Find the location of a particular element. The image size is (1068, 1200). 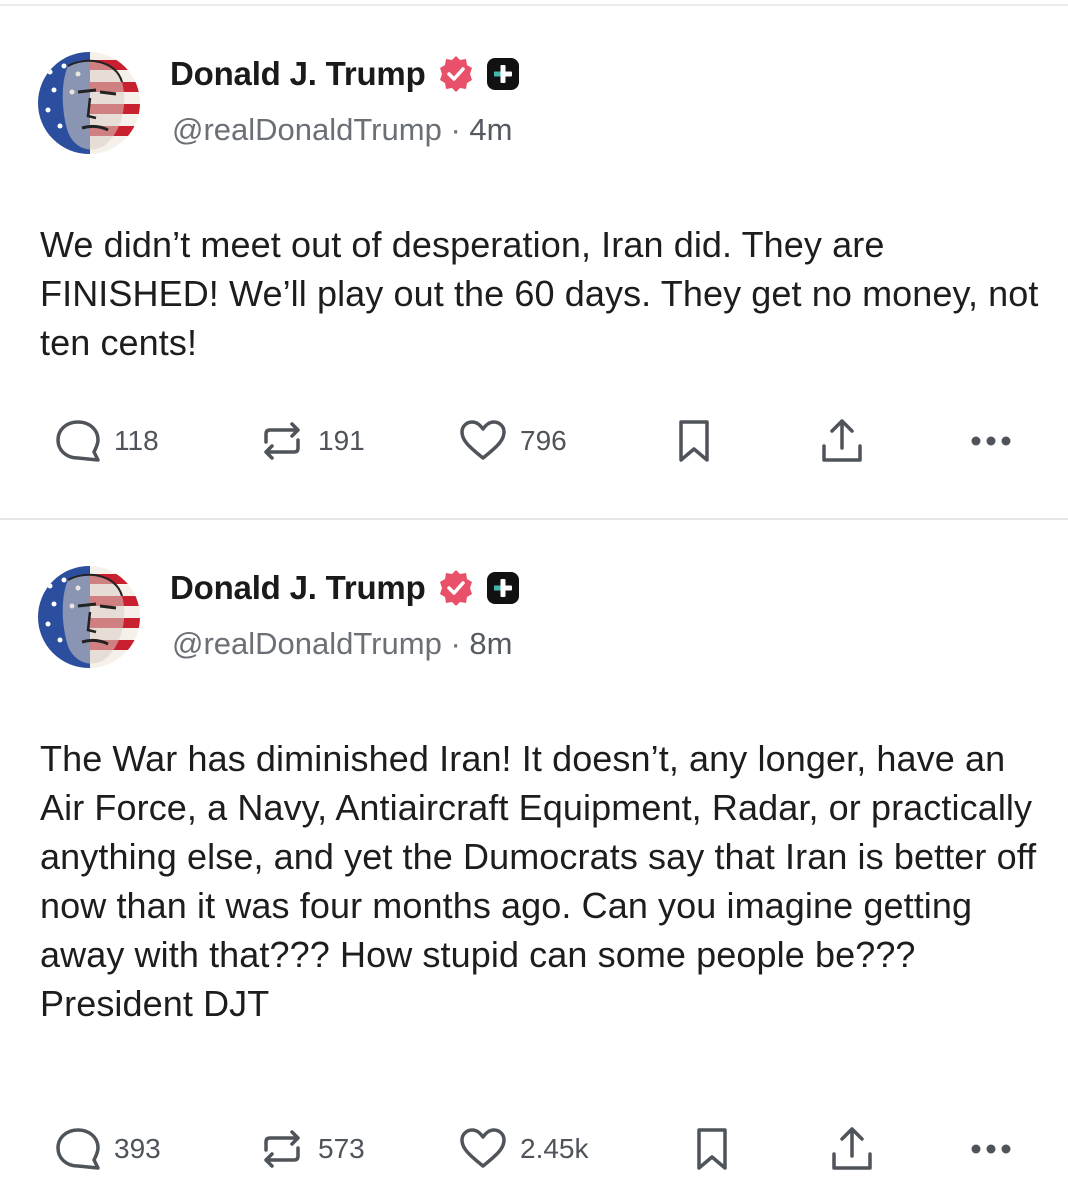

handle-line: @realDonaldTrump · 8m is located at coordinates (342, 644).